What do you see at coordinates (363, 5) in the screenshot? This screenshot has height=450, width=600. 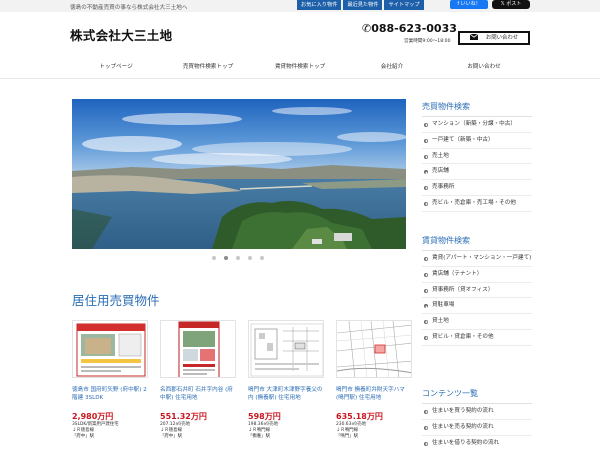 I see `recently-viewed-link: 最近見た物件` at bounding box center [363, 5].